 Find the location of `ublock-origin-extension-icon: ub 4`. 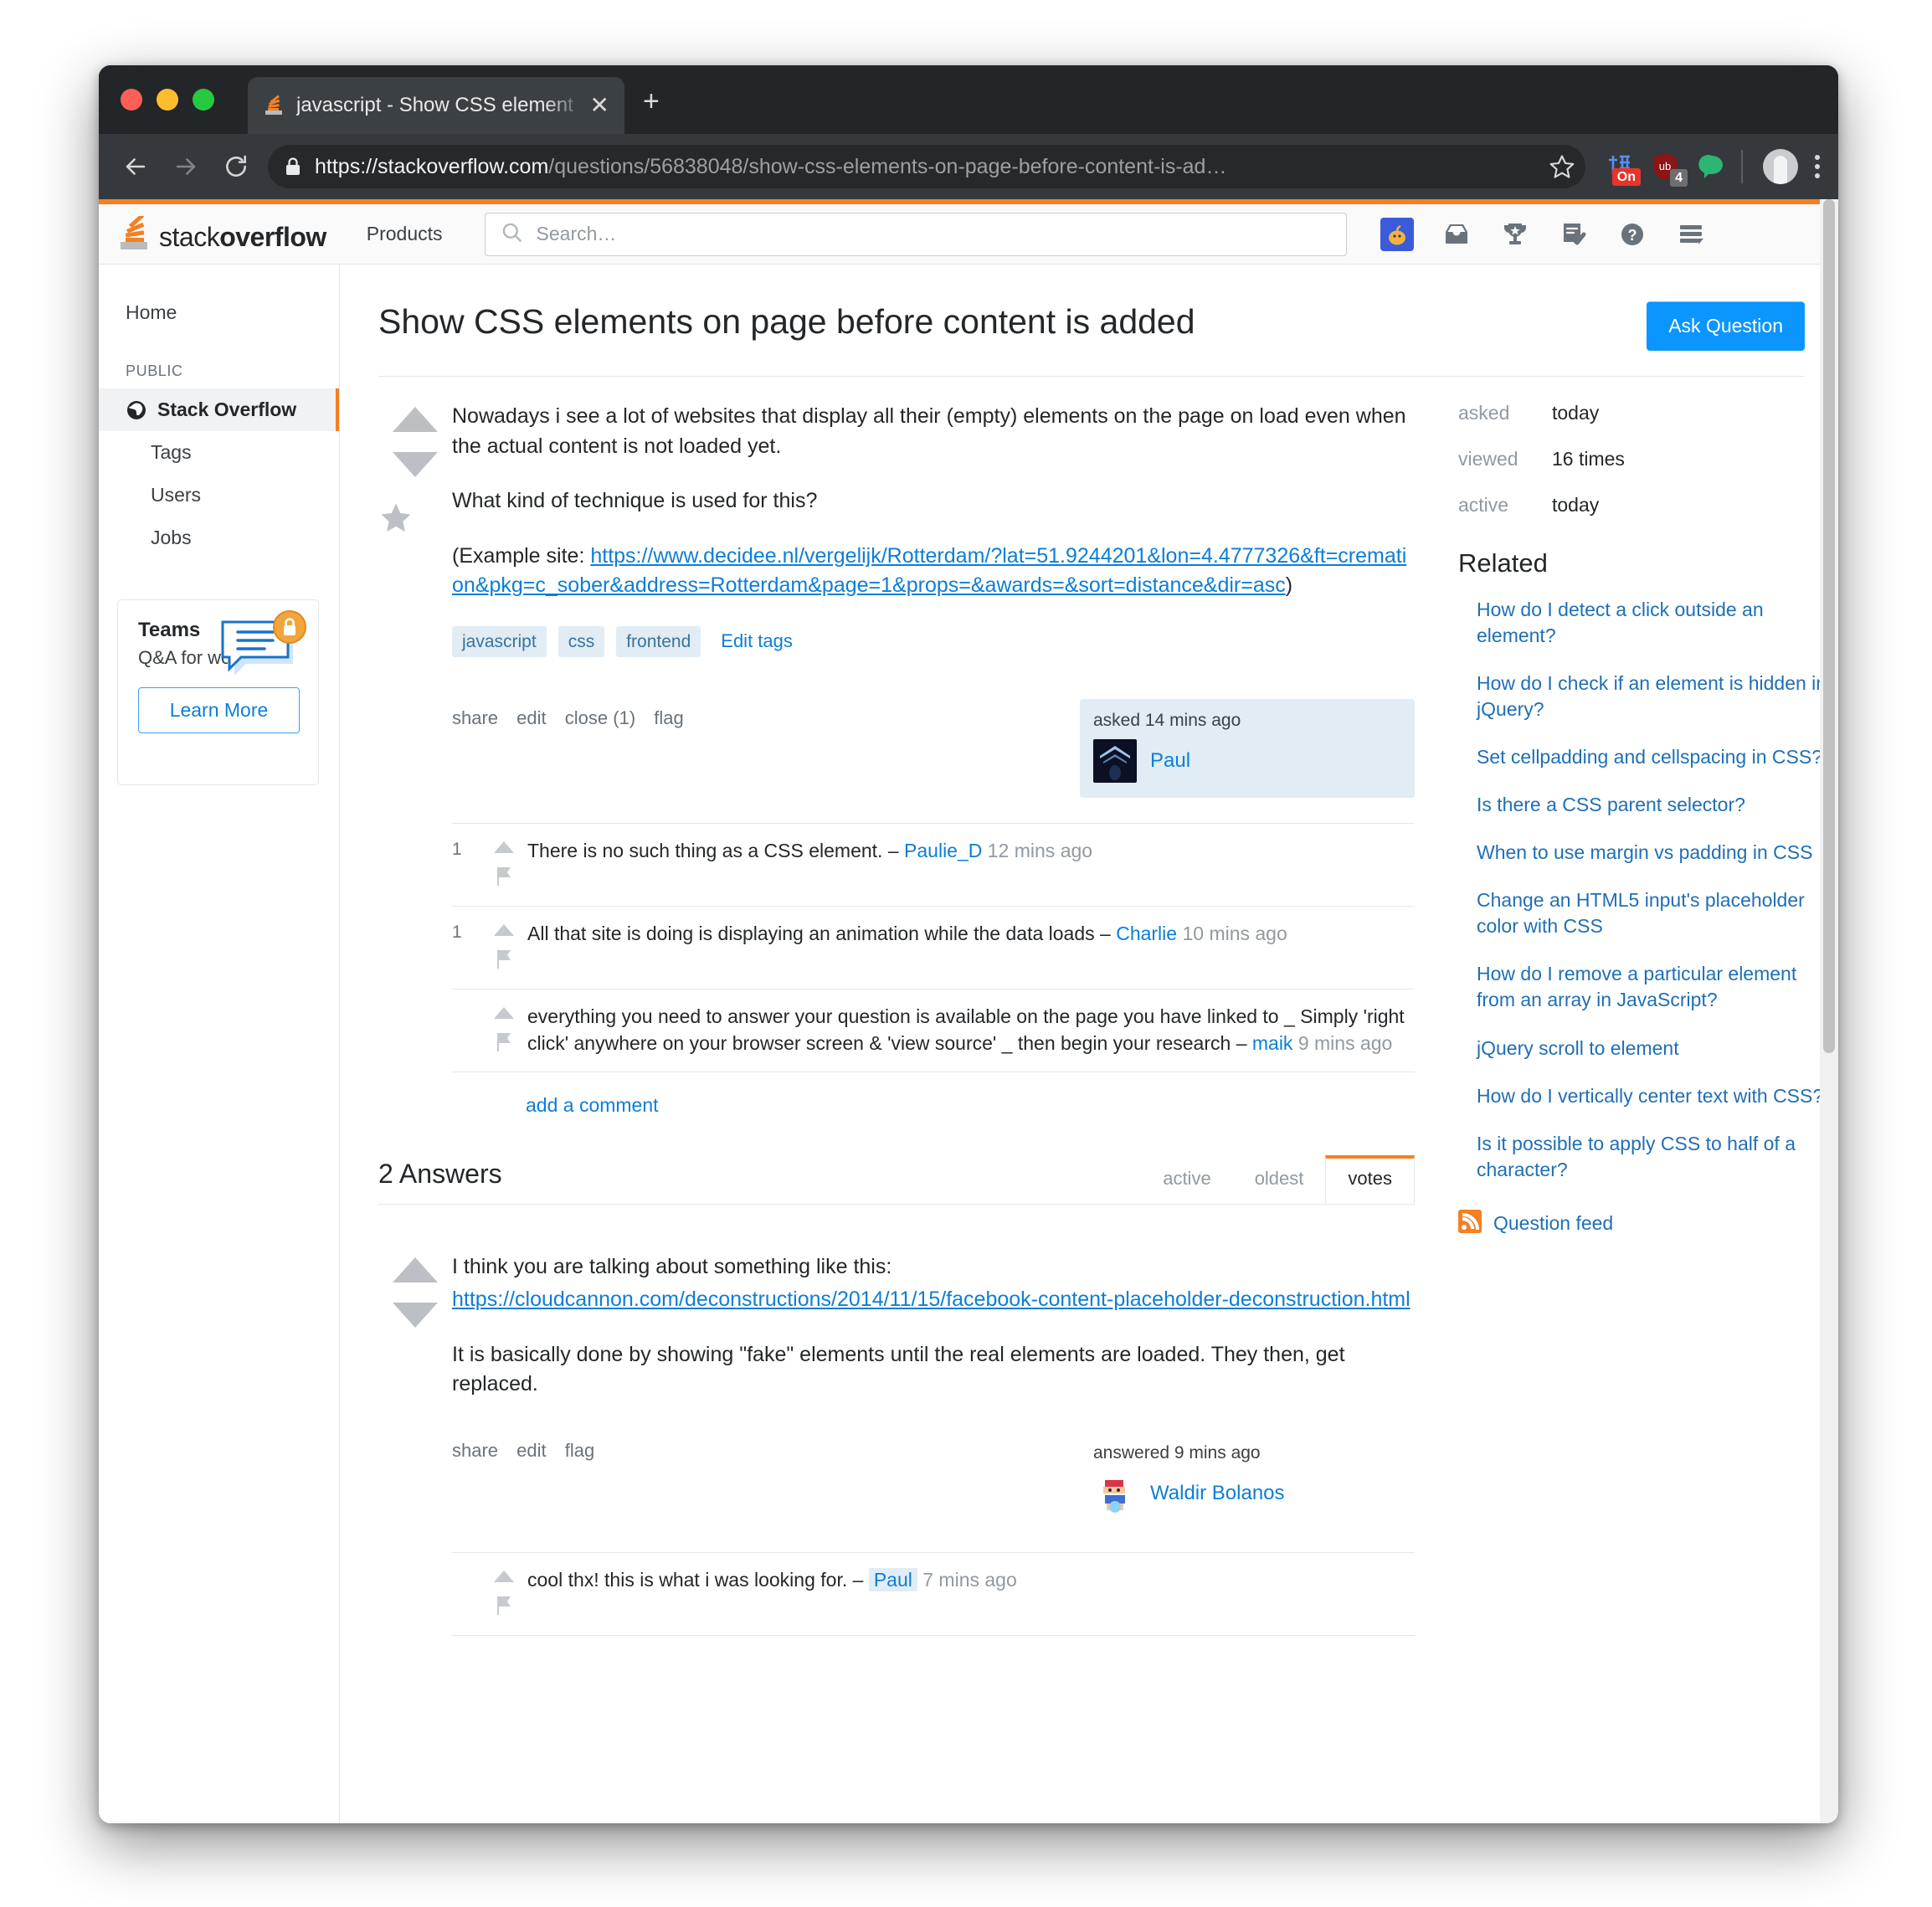

ublock-origin-extension-icon: ub 4 is located at coordinates (1670, 169).